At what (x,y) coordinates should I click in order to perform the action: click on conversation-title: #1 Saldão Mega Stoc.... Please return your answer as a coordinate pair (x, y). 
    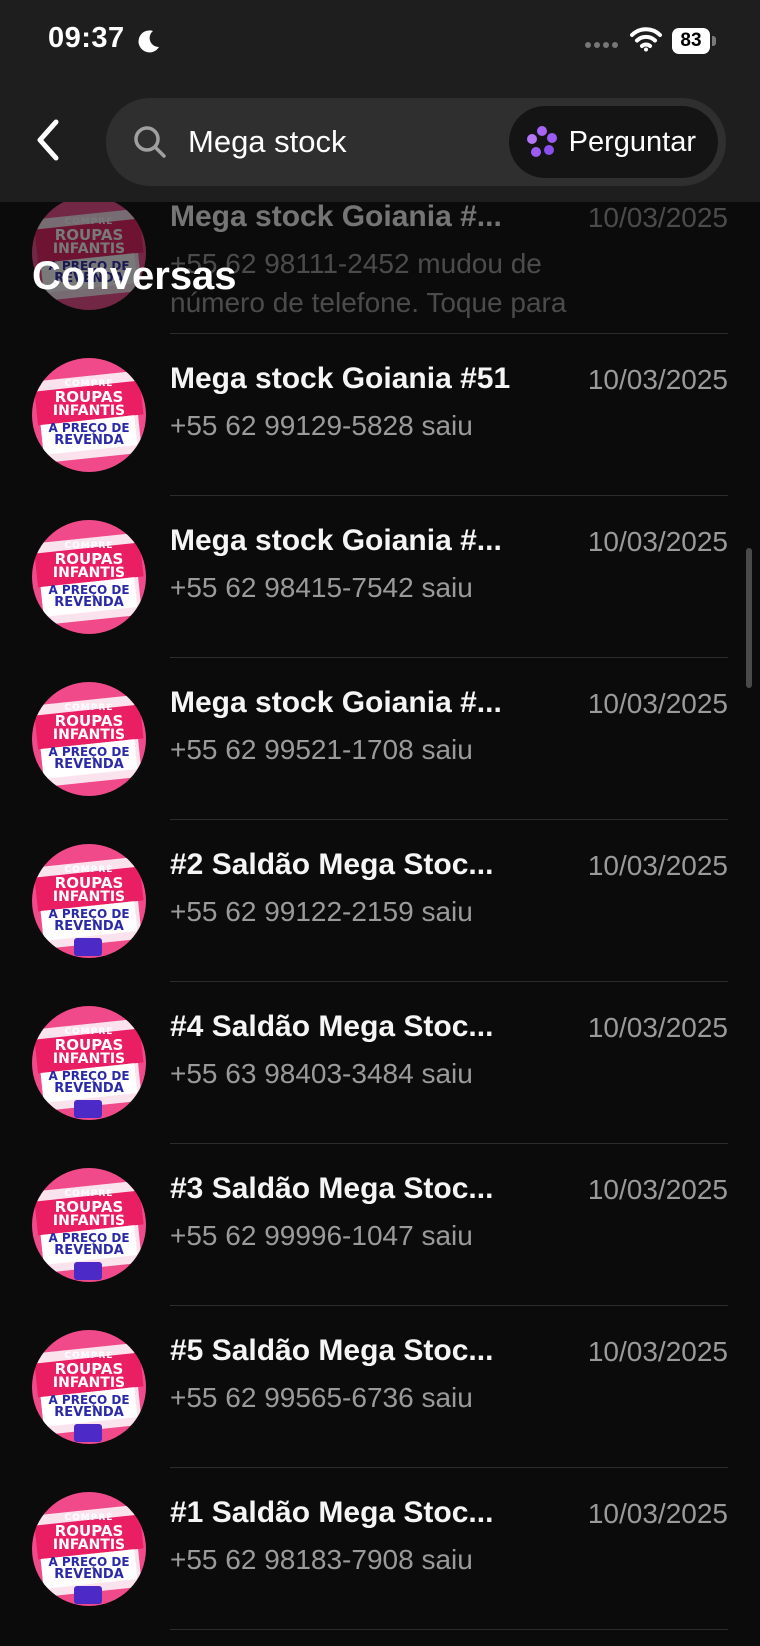
    Looking at the image, I should click on (332, 1512).